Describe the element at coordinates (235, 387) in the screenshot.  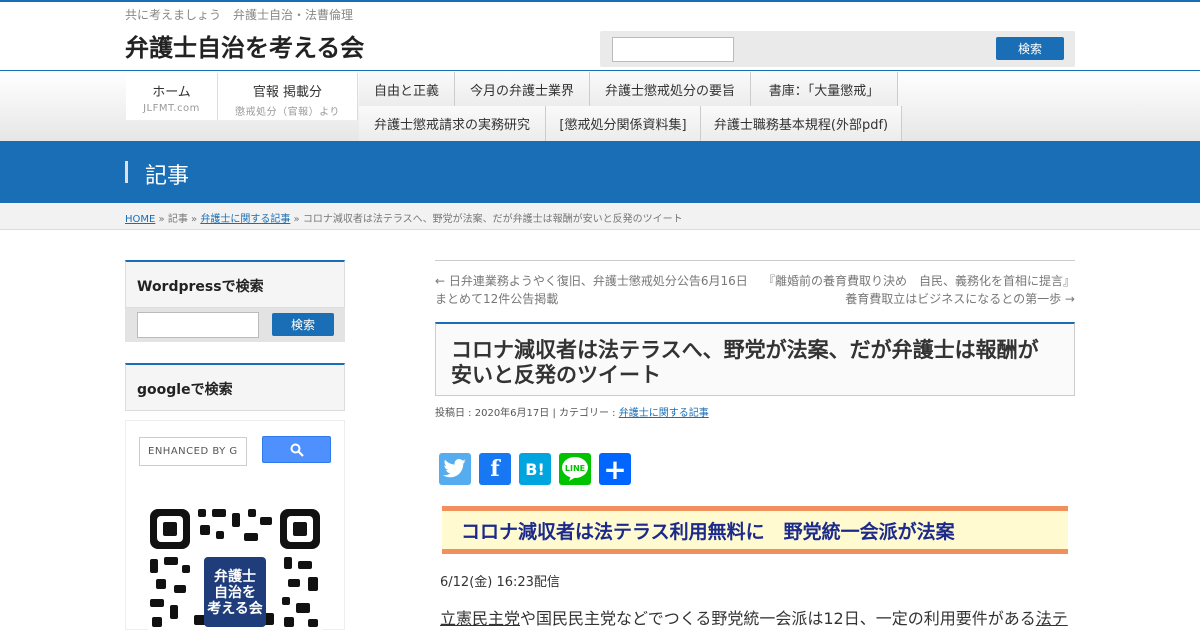
I see `google-search-widget-title: googleで検索` at that location.